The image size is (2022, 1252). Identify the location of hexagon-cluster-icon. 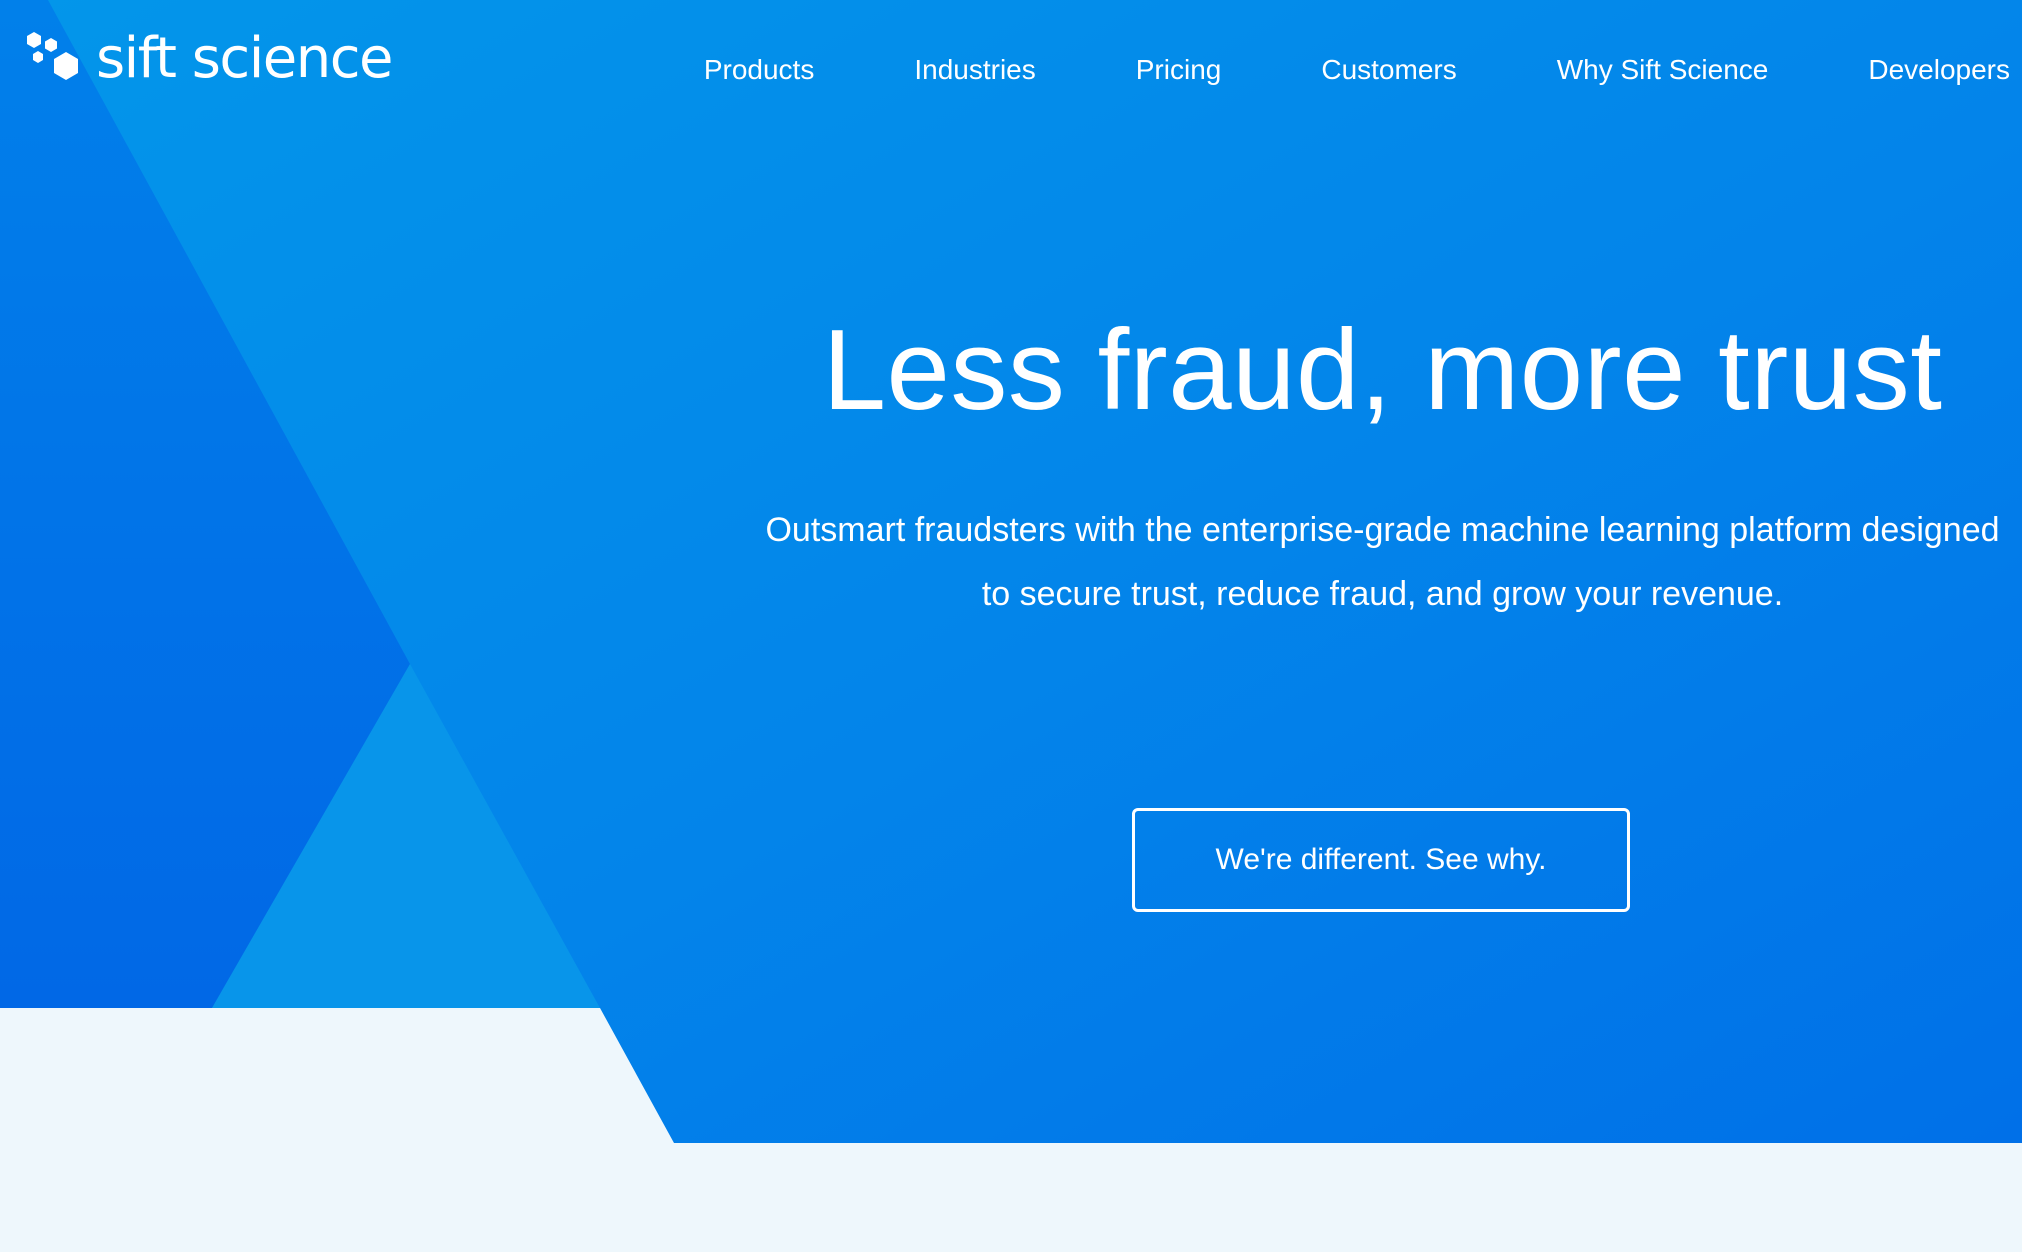
(52, 56).